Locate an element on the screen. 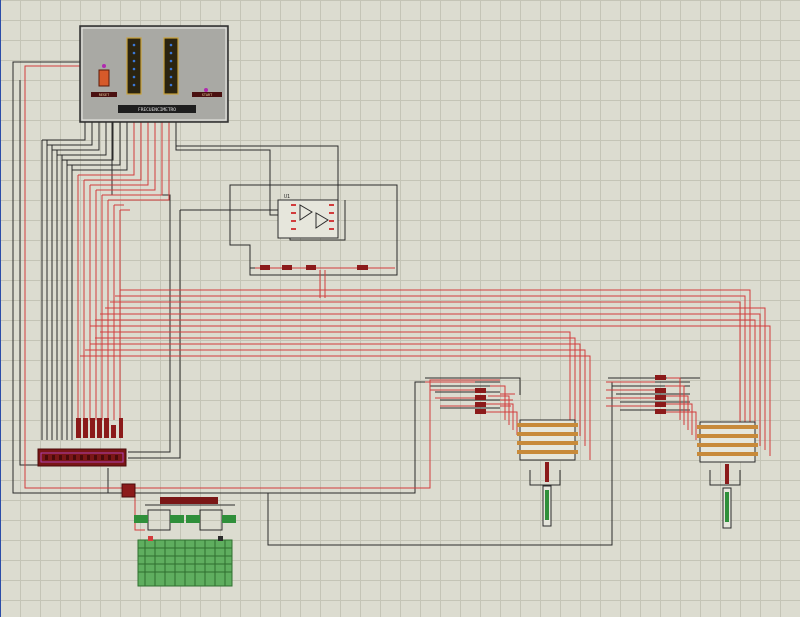 Image resolution: width=800 pixels, height=617 pixels. breadboard-green-part-b is located at coordinates (177, 519).